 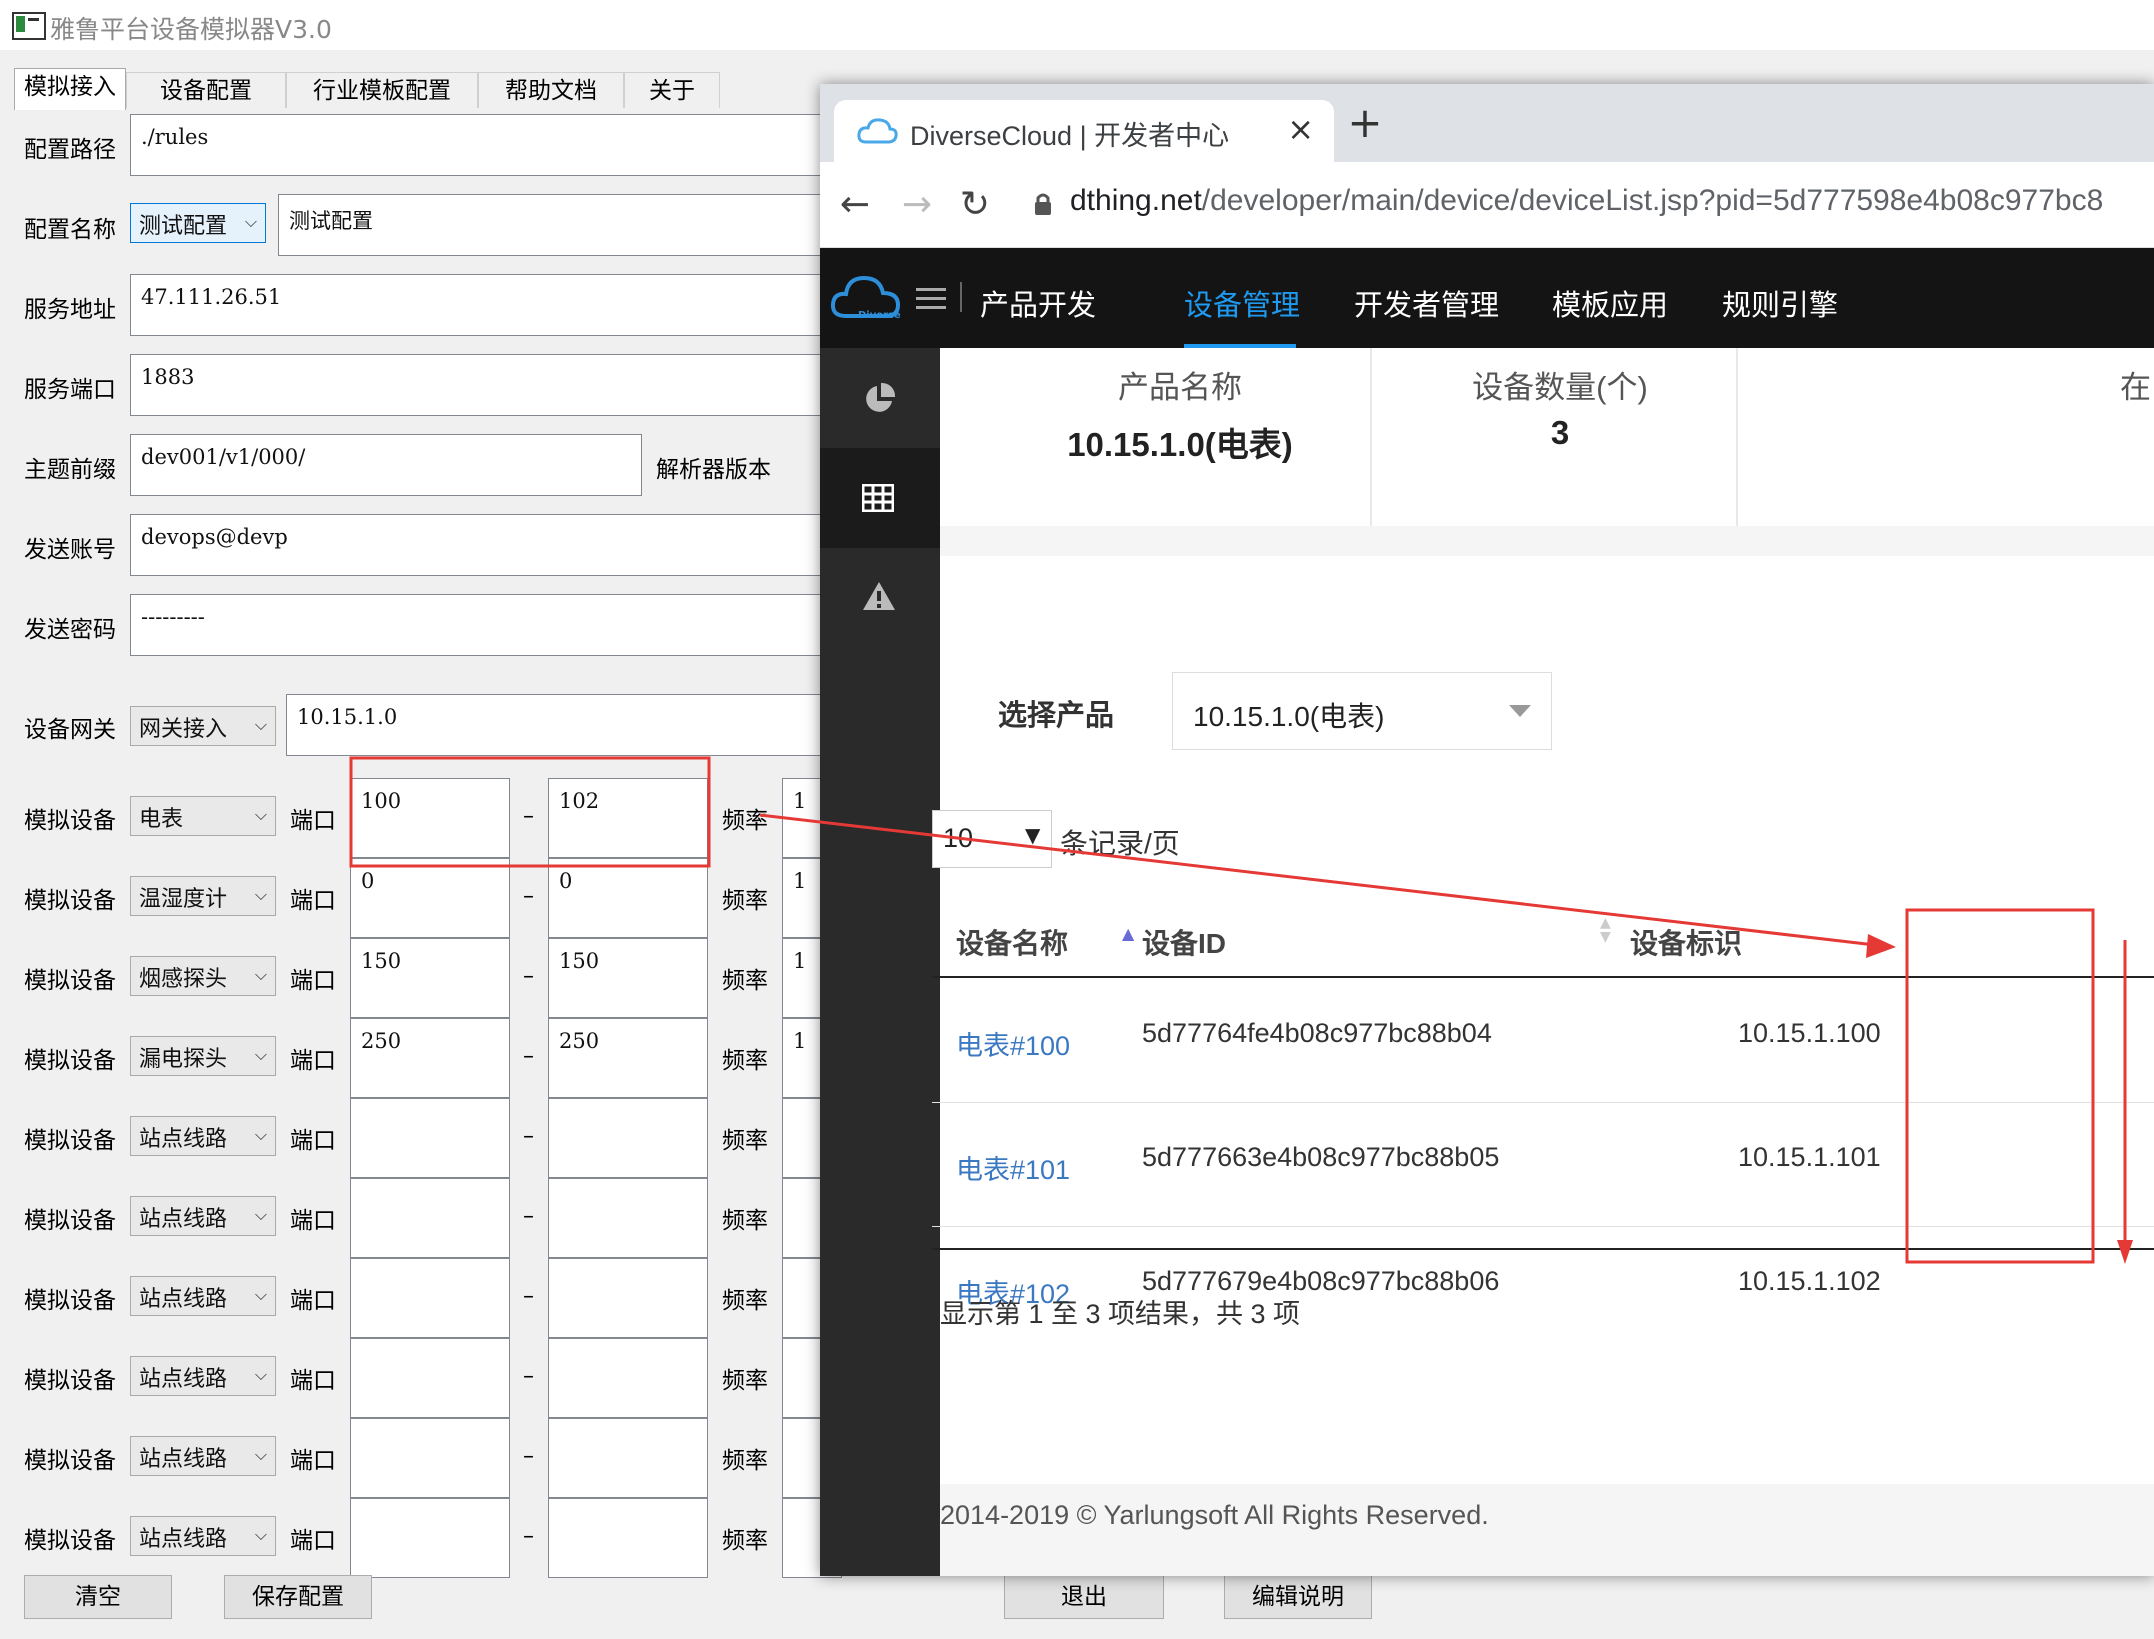 I want to click on col-device-name: 设备名称, so click(x=1012, y=942).